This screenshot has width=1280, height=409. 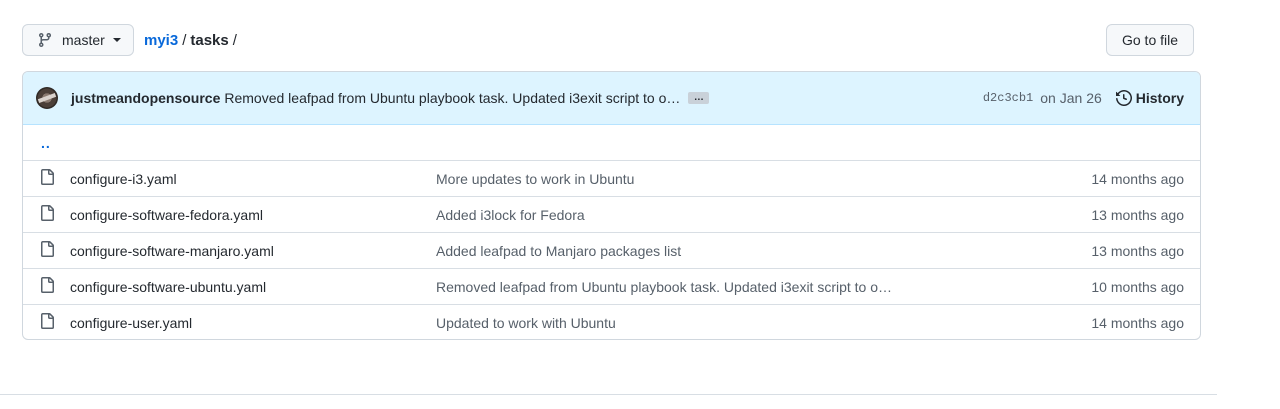 I want to click on commit-meta: d2c3cb1 on Jan 26 History, so click(x=1083, y=98).